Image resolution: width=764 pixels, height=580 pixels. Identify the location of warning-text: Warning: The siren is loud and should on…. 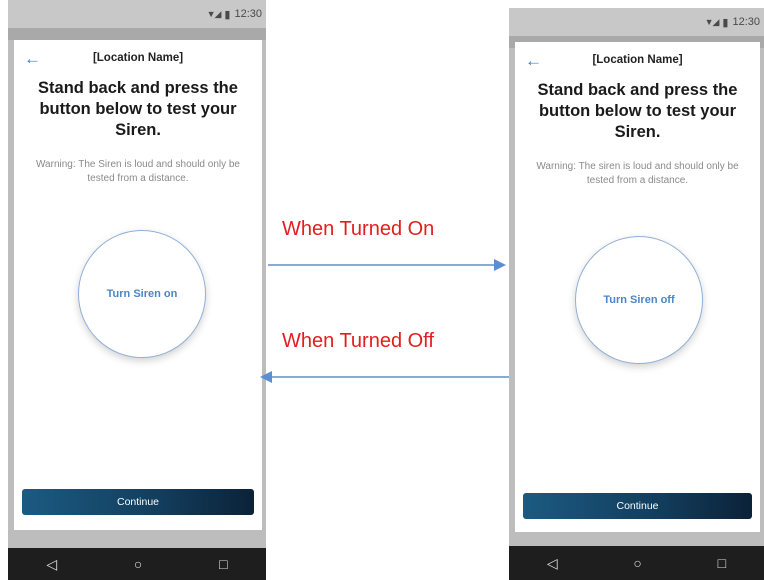
(637, 173).